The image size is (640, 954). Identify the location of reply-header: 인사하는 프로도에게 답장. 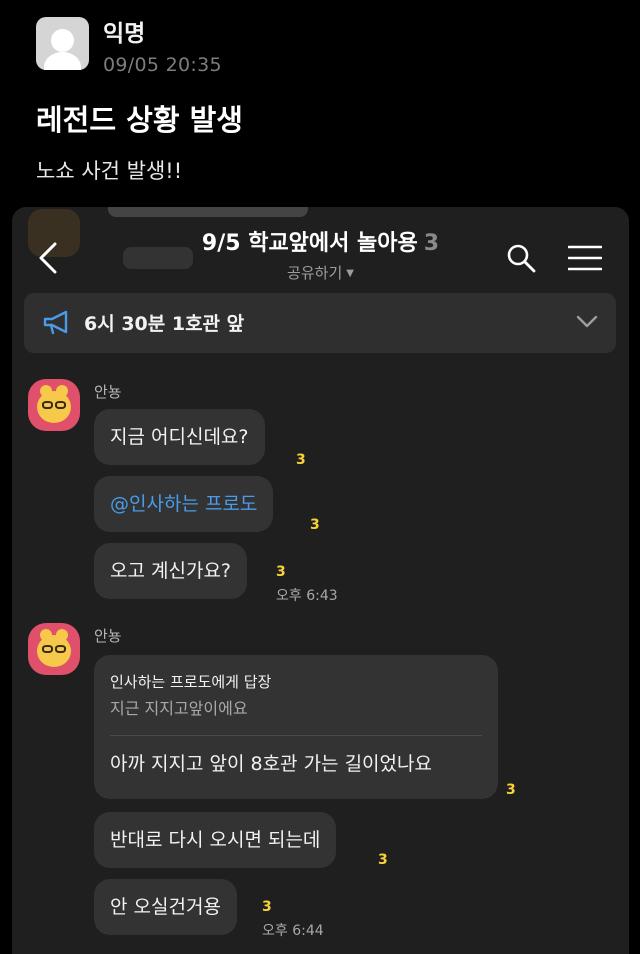
(191, 682).